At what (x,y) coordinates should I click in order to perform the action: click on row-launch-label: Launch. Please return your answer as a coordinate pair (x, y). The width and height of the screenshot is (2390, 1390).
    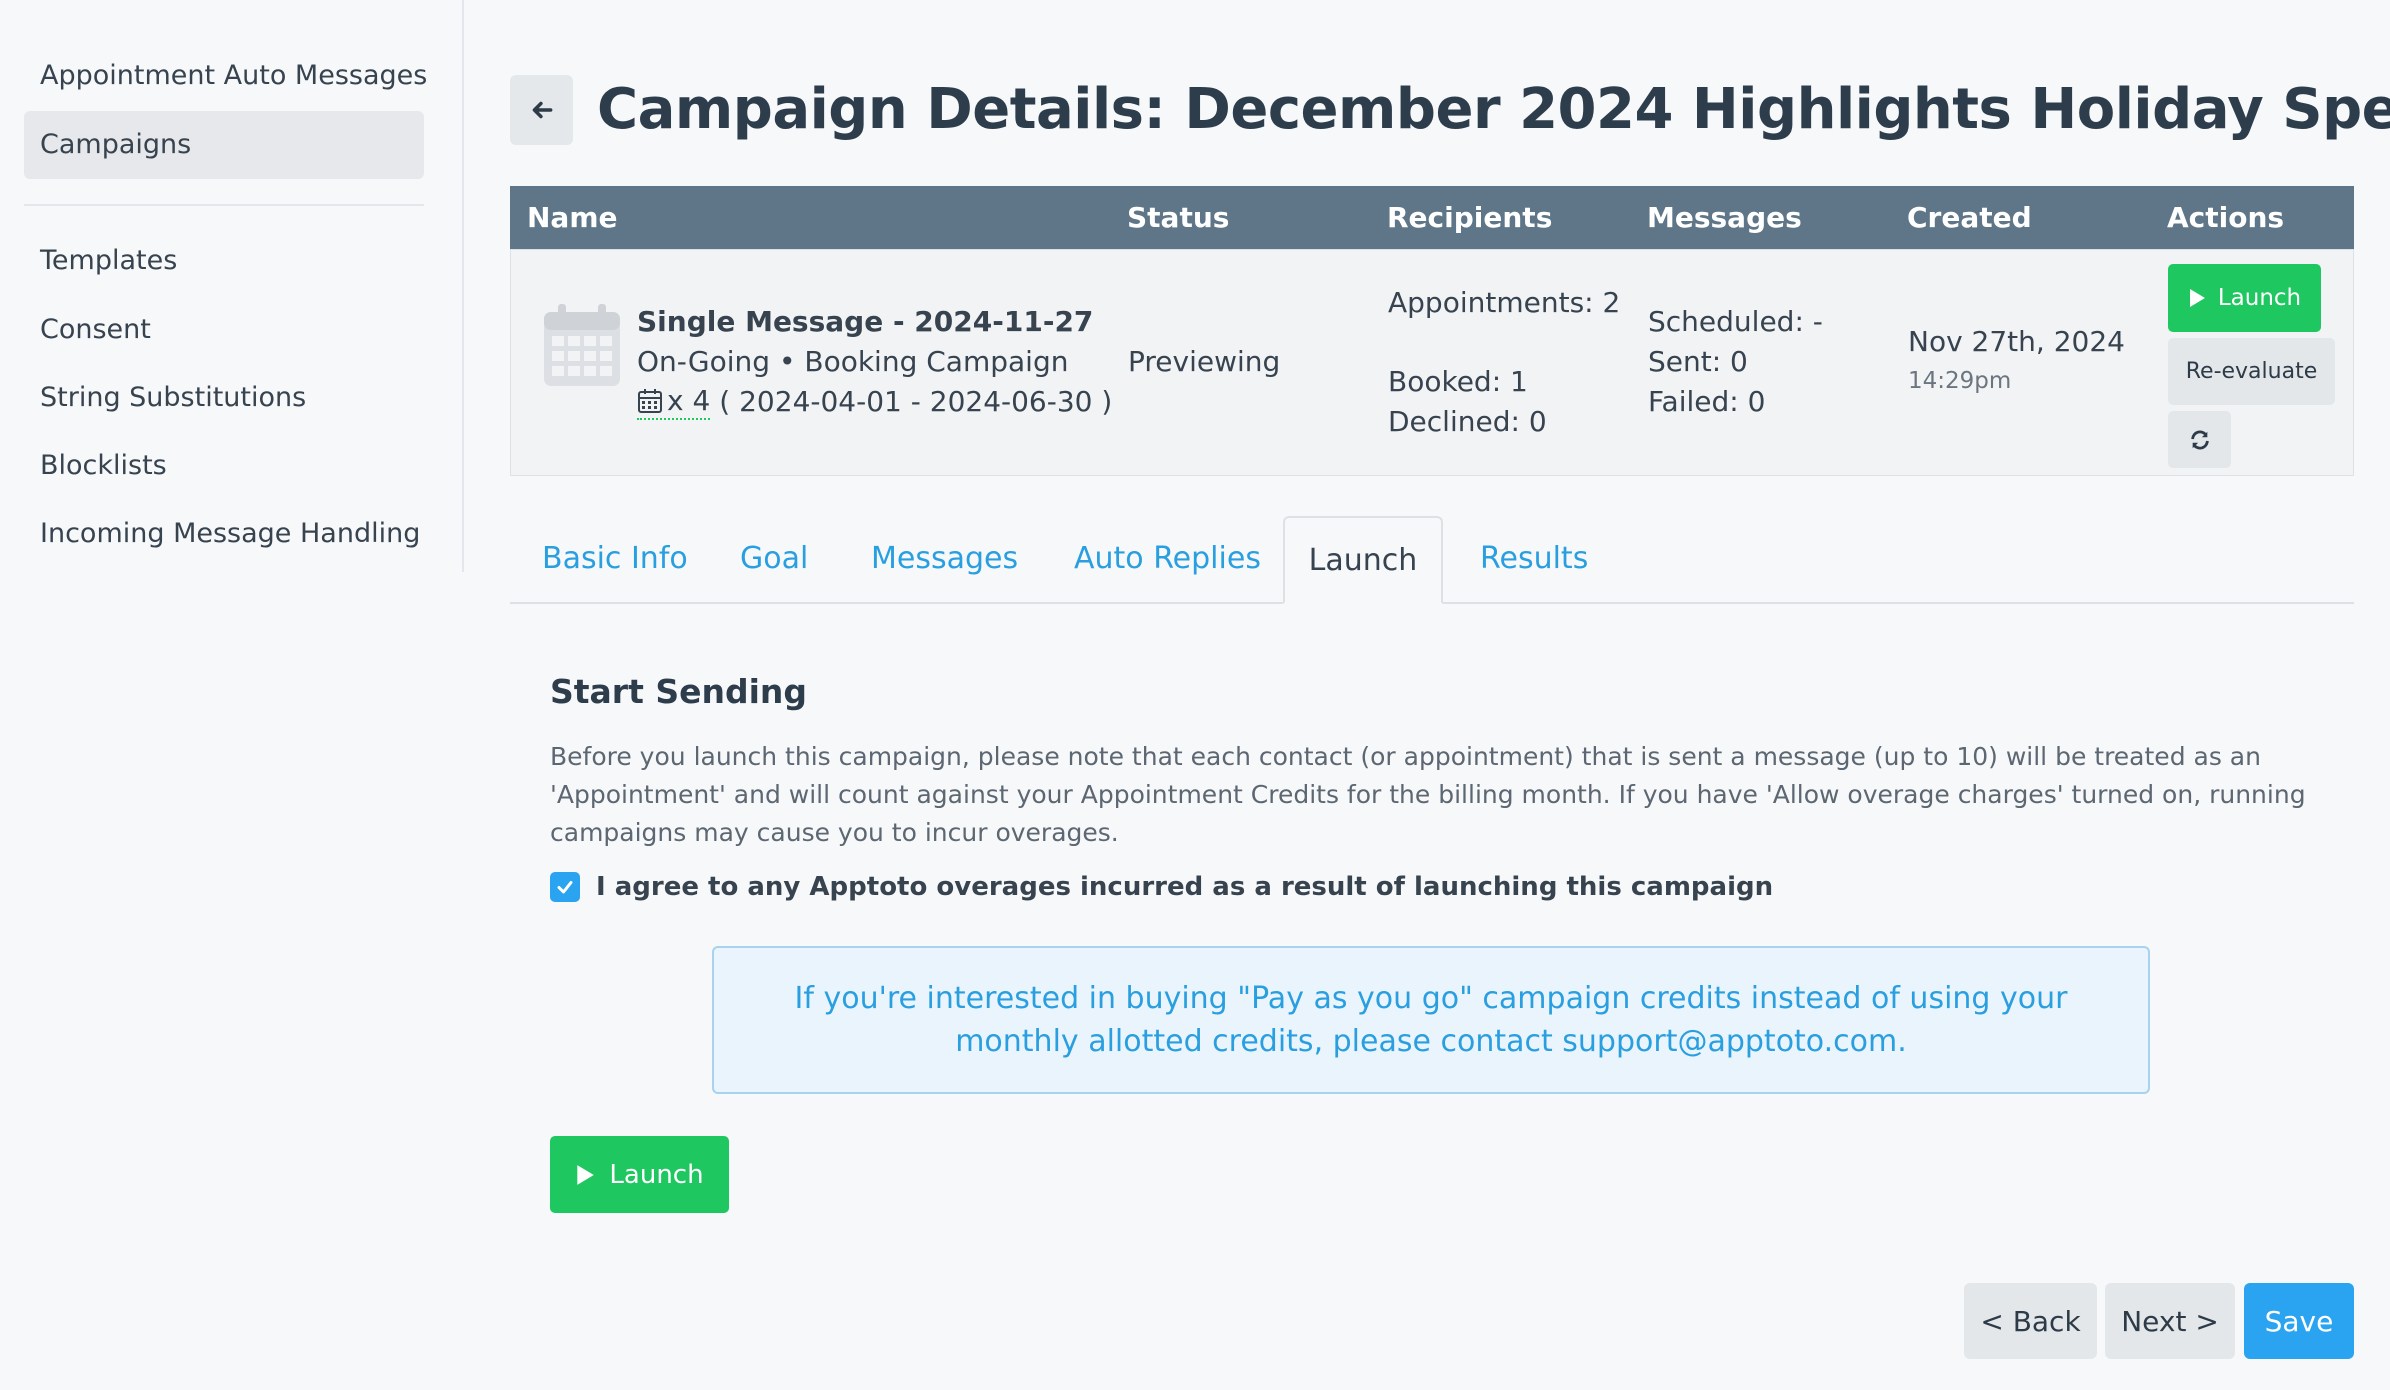
    Looking at the image, I should click on (2259, 298).